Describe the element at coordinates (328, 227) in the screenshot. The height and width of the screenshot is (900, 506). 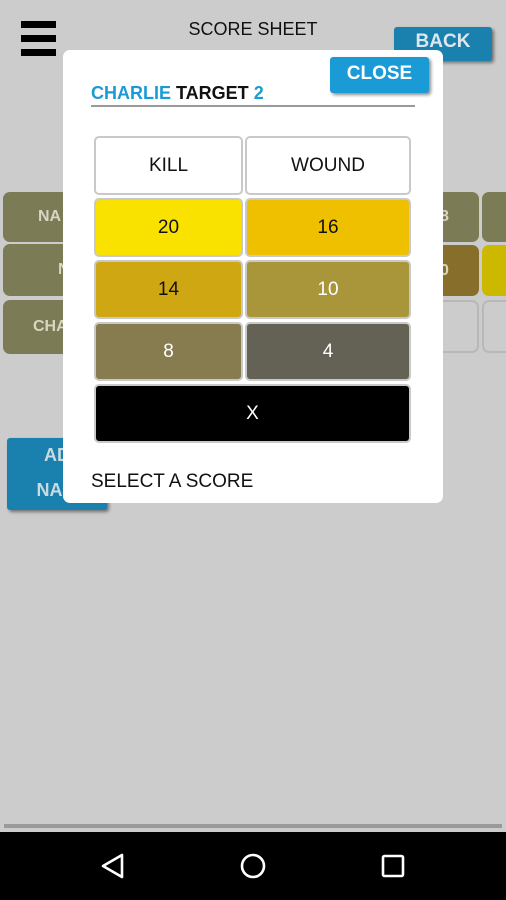
I see `score-button-16: 16` at that location.